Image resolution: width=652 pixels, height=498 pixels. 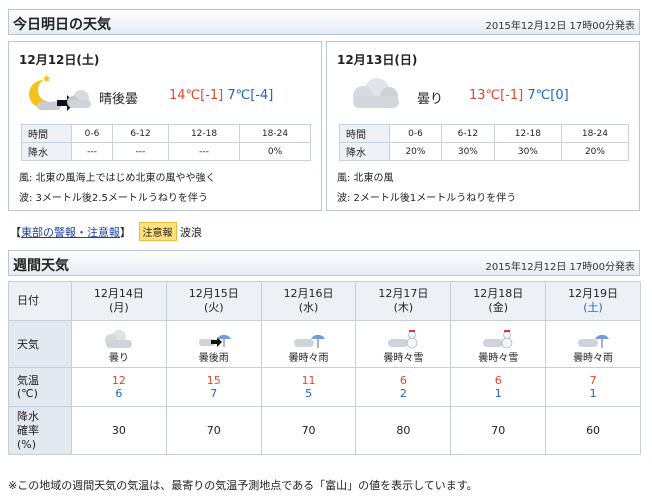 I want to click on high-temp: 14℃[-1], so click(x=196, y=95).